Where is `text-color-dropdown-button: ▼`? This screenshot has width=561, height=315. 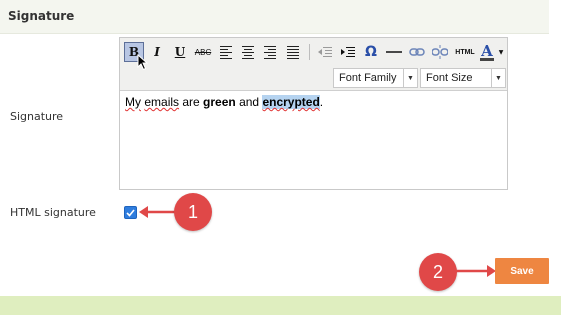
text-color-dropdown-button: ▼ is located at coordinates (501, 52).